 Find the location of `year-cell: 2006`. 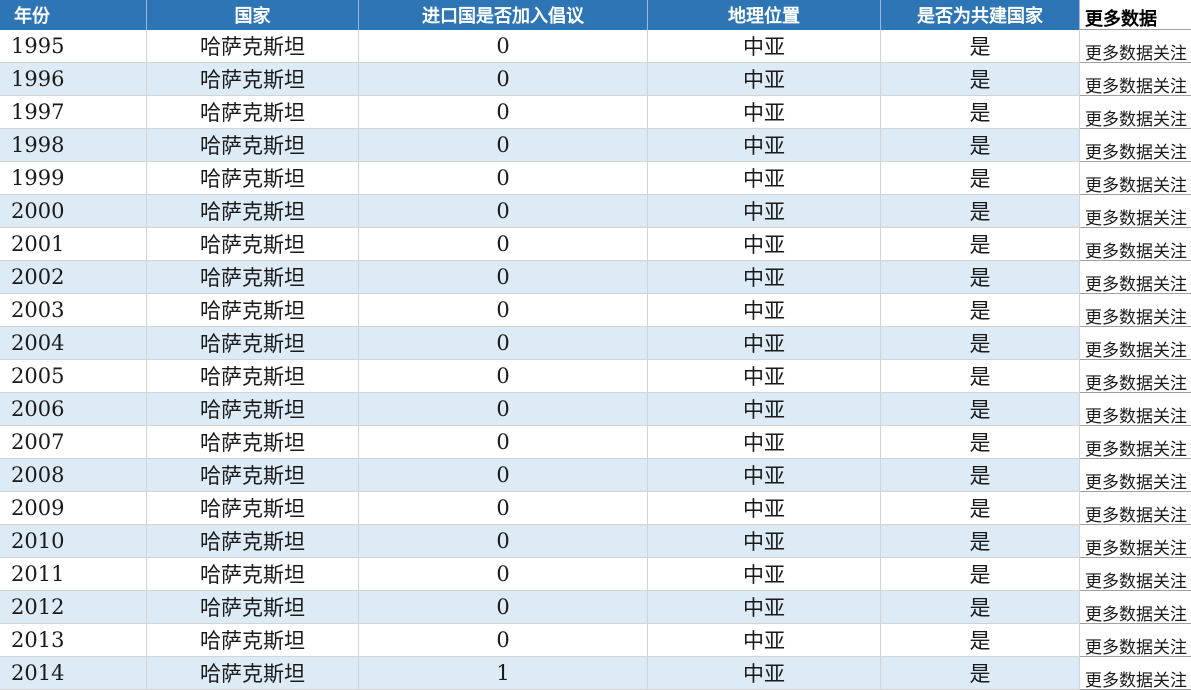

year-cell: 2006 is located at coordinates (73, 409).